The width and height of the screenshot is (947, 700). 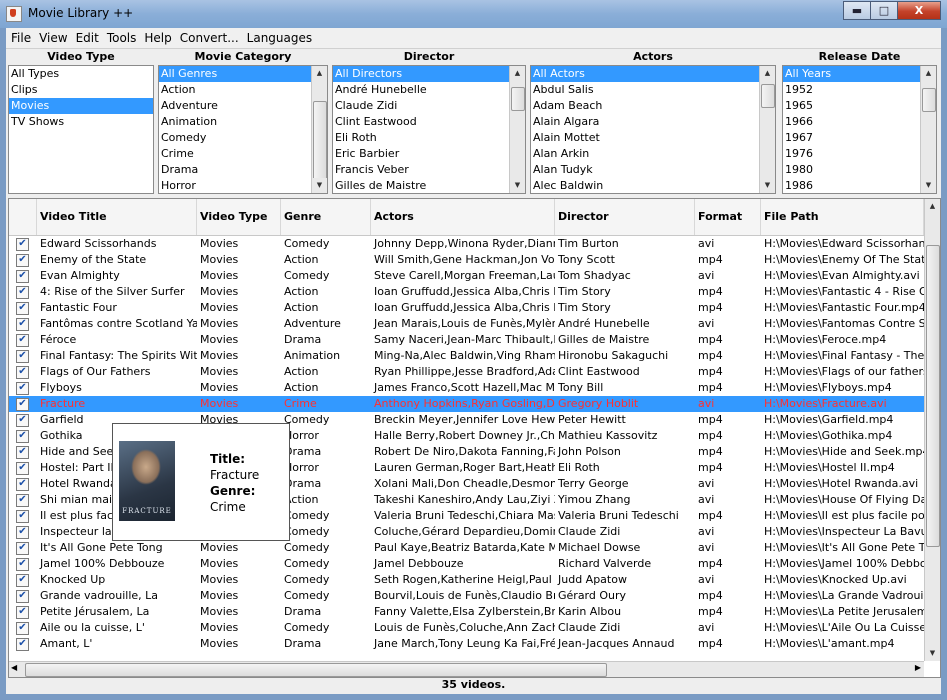 What do you see at coordinates (81, 90) in the screenshot?
I see `video-type-list-item: Clips` at bounding box center [81, 90].